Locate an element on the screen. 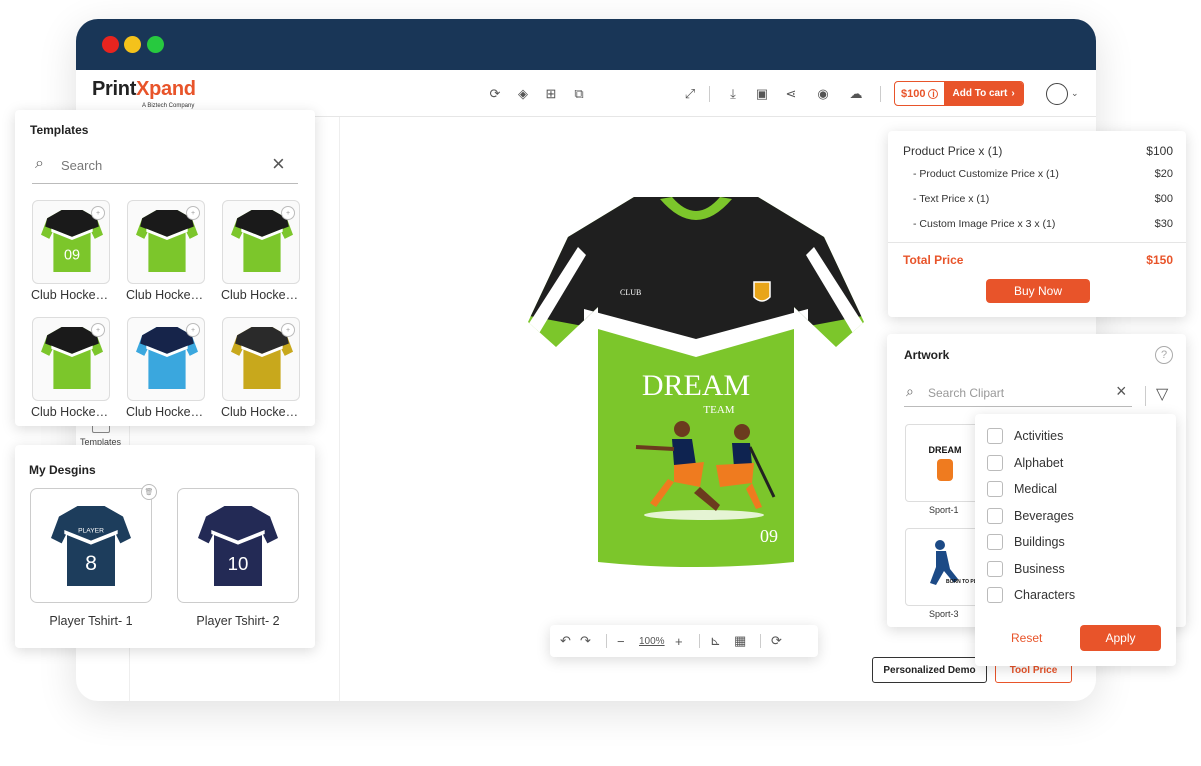 This screenshot has height=766, width=1201. template-thumb: 09 + is located at coordinates (71, 242).